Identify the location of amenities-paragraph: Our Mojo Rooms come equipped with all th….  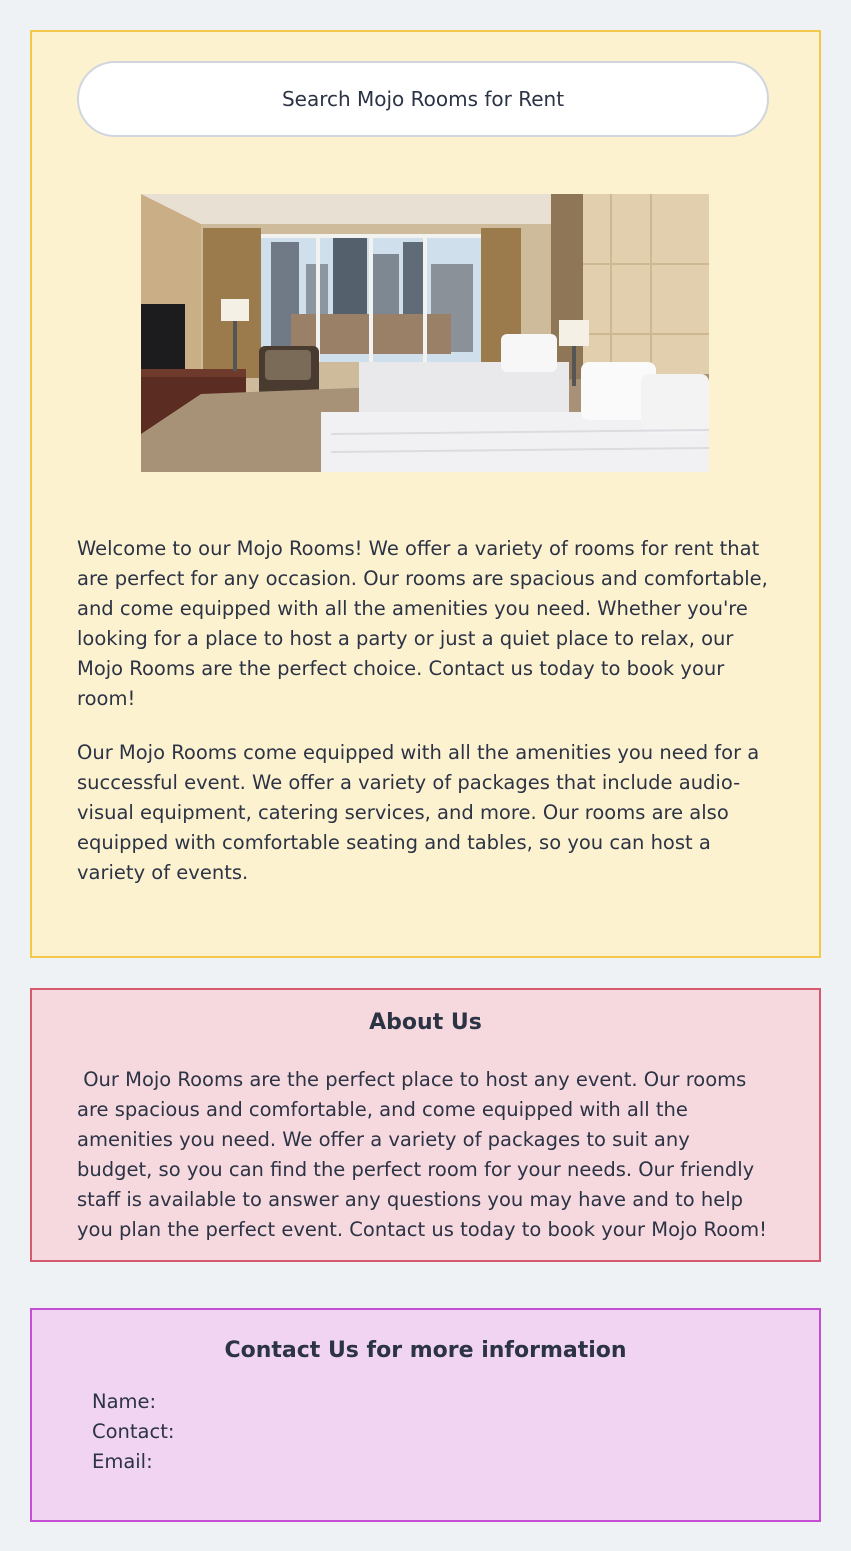
(418, 812).